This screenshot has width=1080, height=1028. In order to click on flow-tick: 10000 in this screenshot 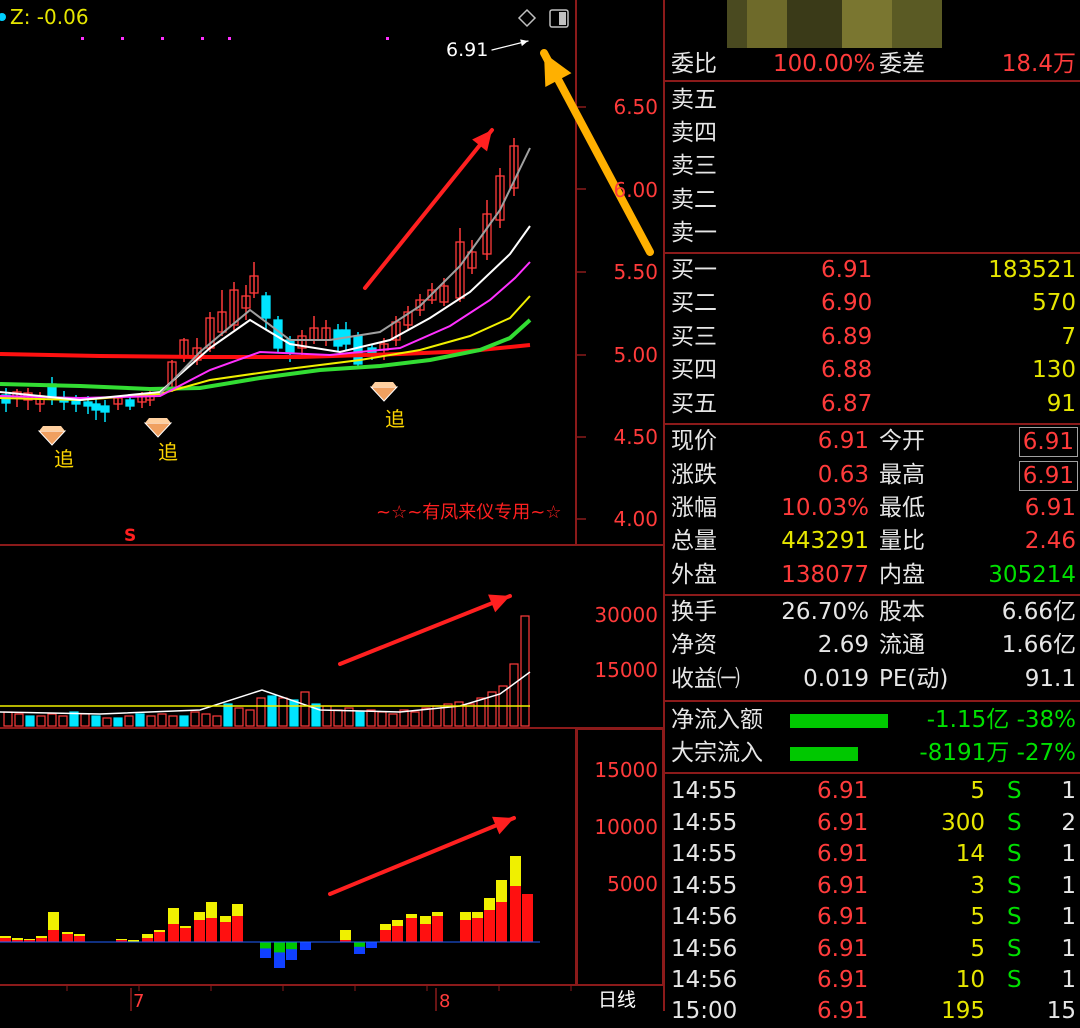, I will do `click(626, 827)`.